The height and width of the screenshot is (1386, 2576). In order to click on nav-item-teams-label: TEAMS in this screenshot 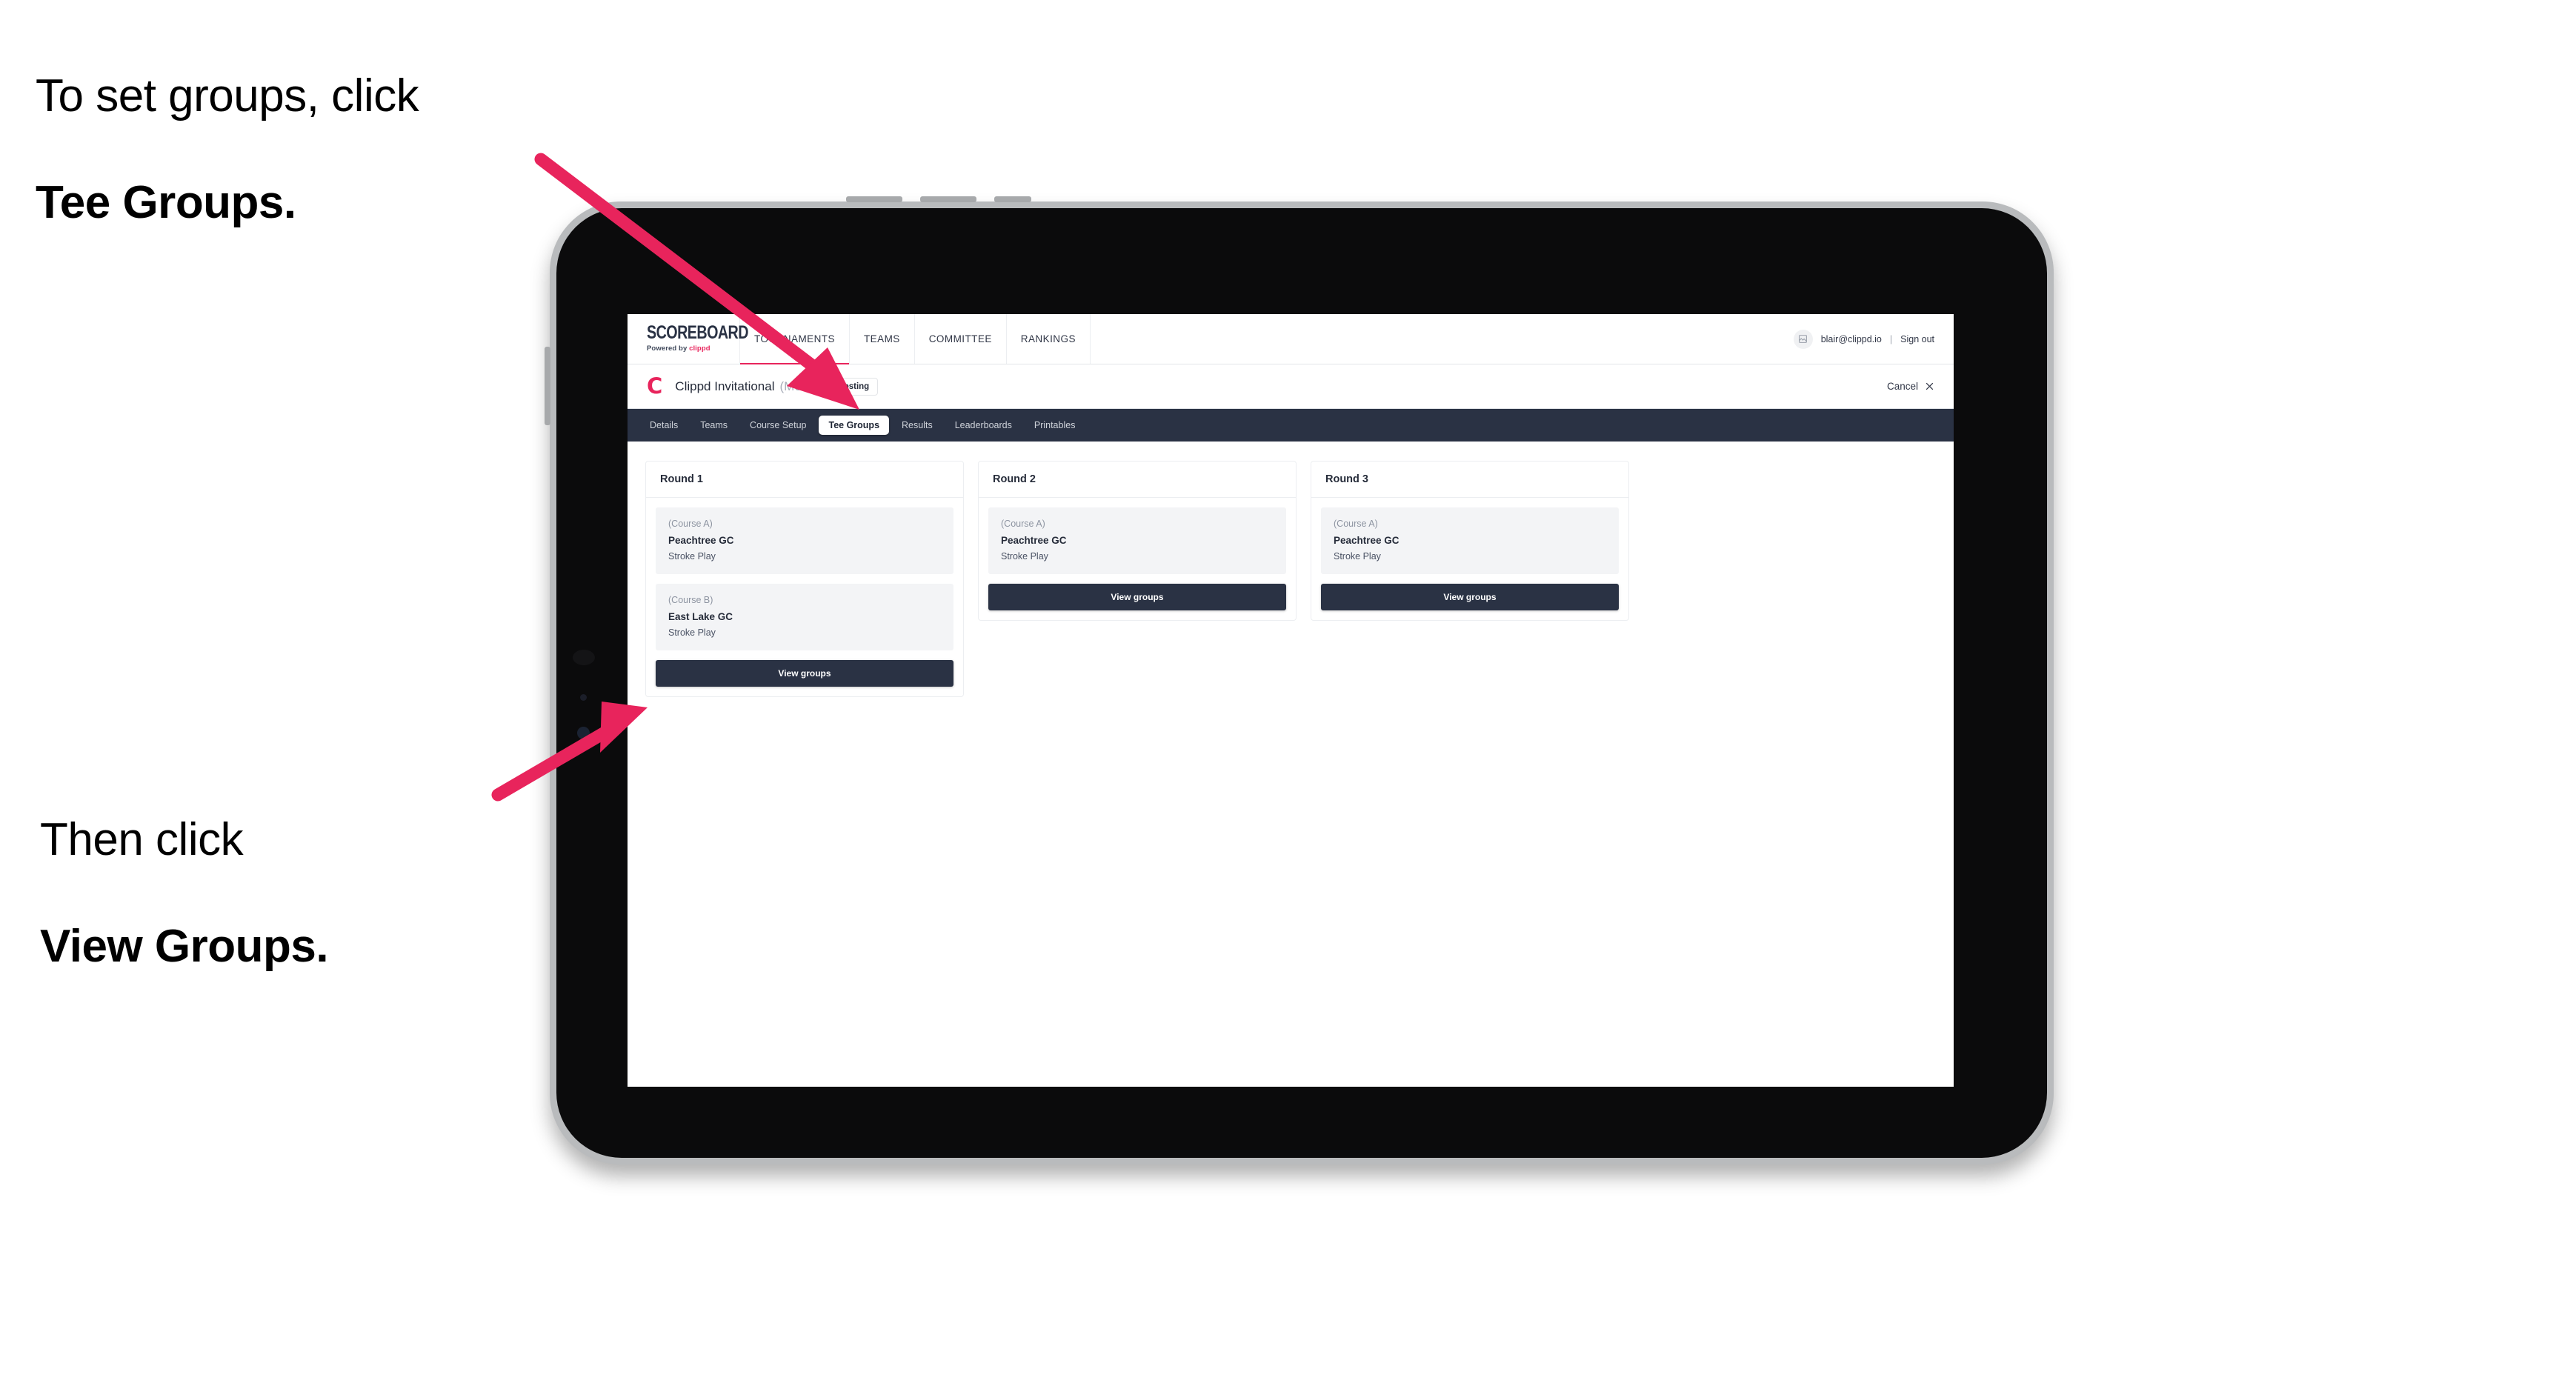, I will do `click(881, 339)`.